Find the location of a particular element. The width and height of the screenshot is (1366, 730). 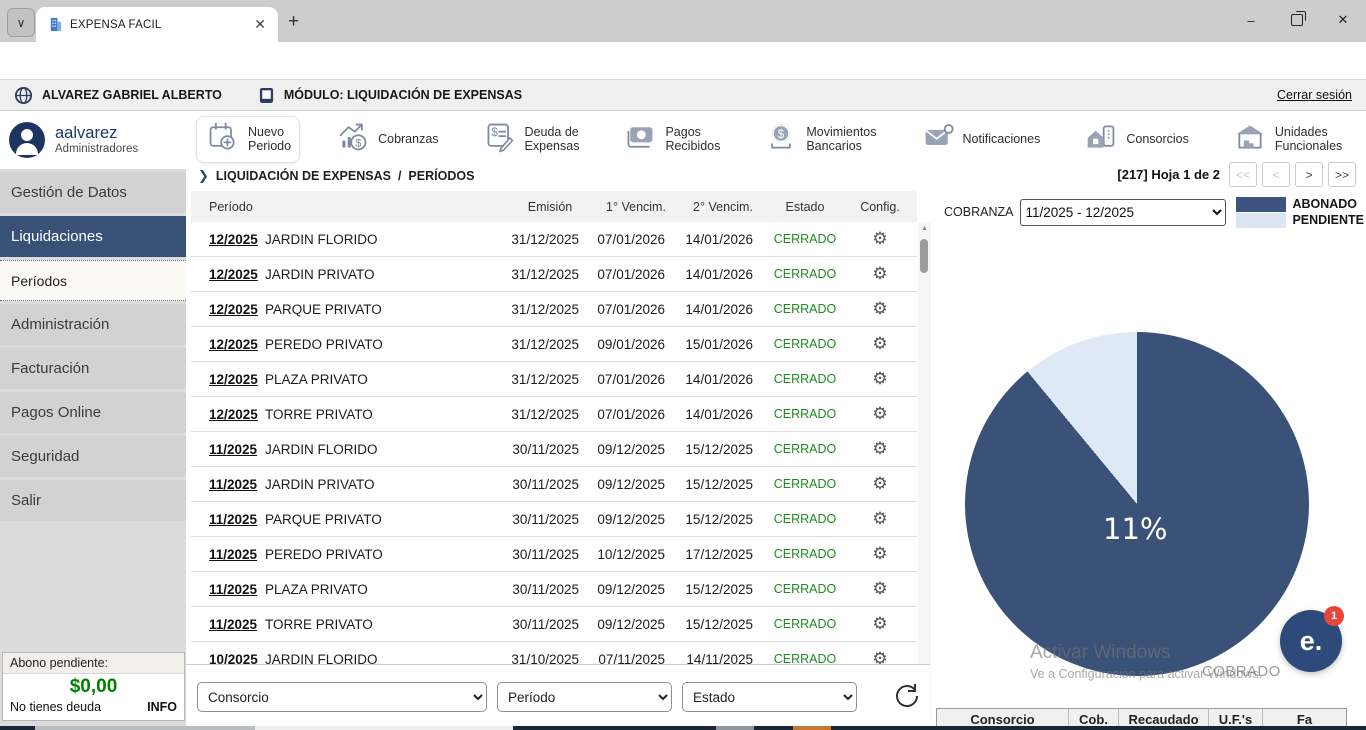

cobranza-range-select: 11/2025 - 12/2025 is located at coordinates (1123, 212).